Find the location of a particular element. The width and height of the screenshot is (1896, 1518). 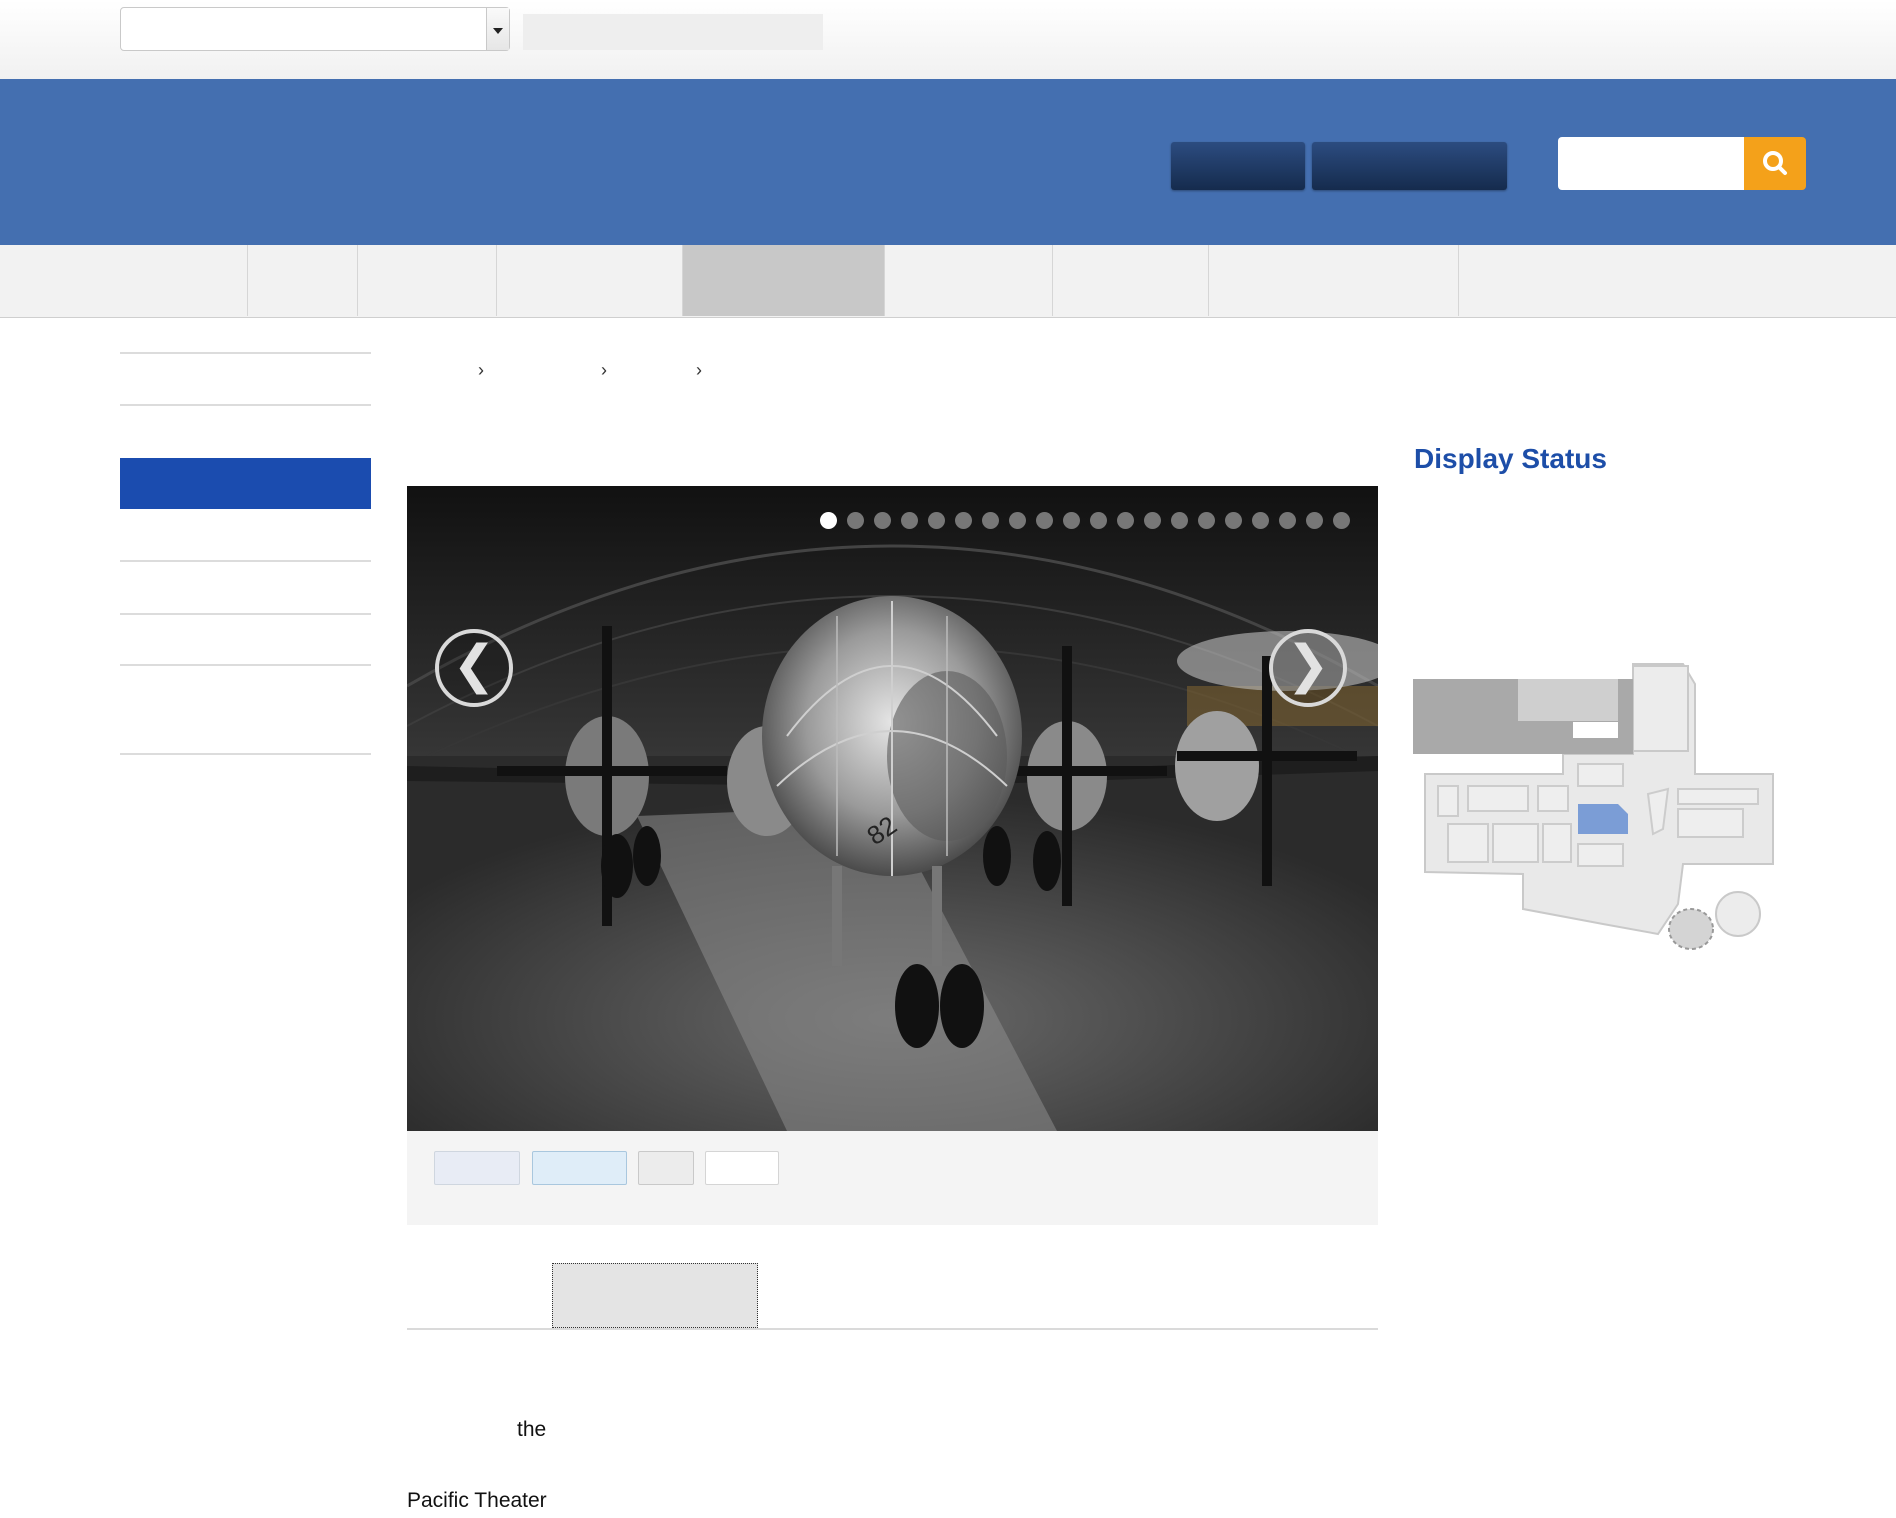

next-slide-button: ❯ is located at coordinates (1308, 668).